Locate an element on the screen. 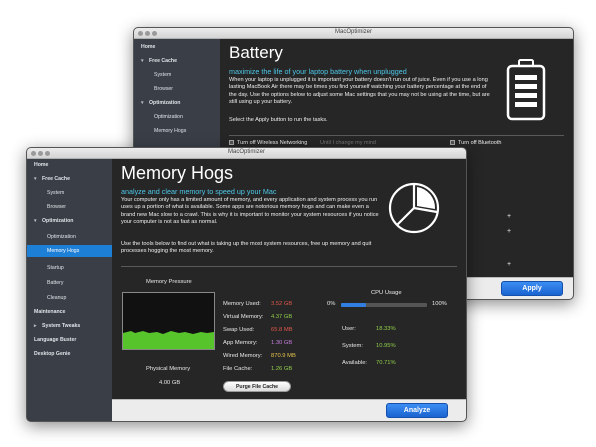 The height and width of the screenshot is (447, 596). cpu-usage-title: CPU Usage is located at coordinates (386, 293).